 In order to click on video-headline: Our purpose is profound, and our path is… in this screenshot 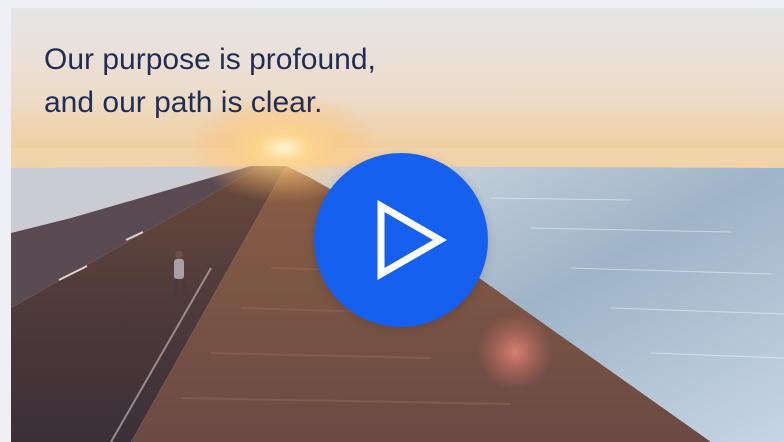, I will do `click(210, 81)`.